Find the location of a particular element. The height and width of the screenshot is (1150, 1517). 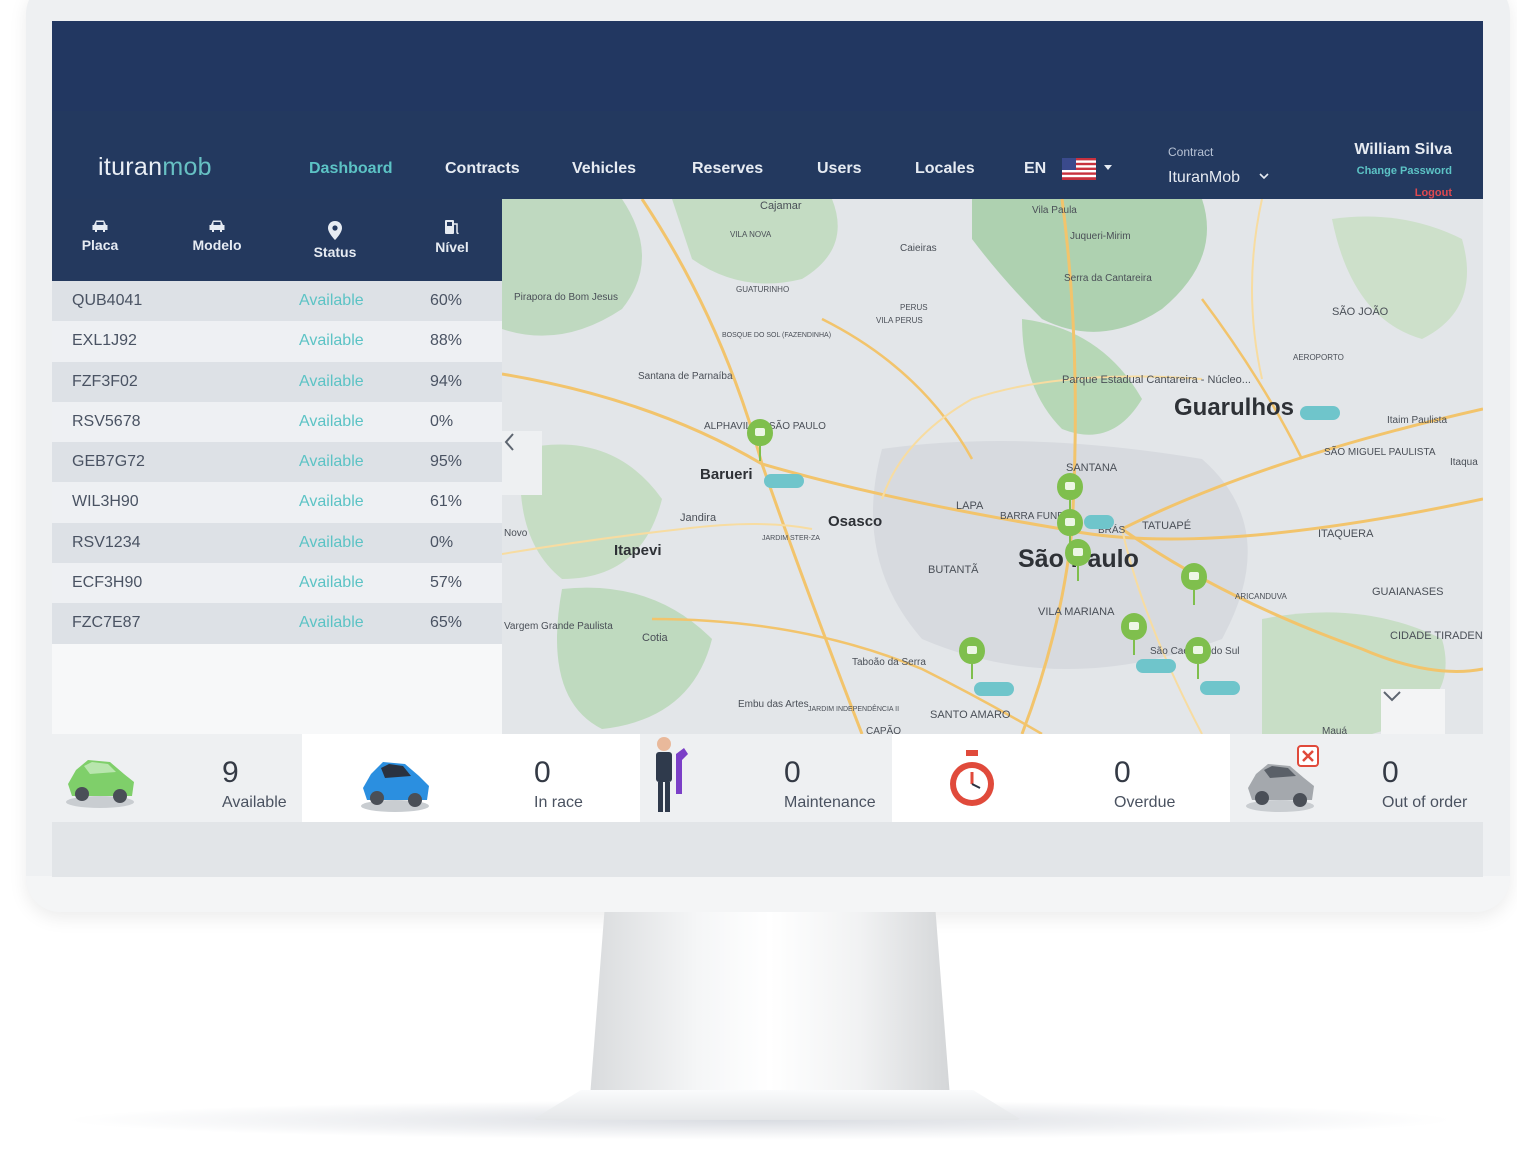

nav-reserves: Reserves is located at coordinates (727, 169).